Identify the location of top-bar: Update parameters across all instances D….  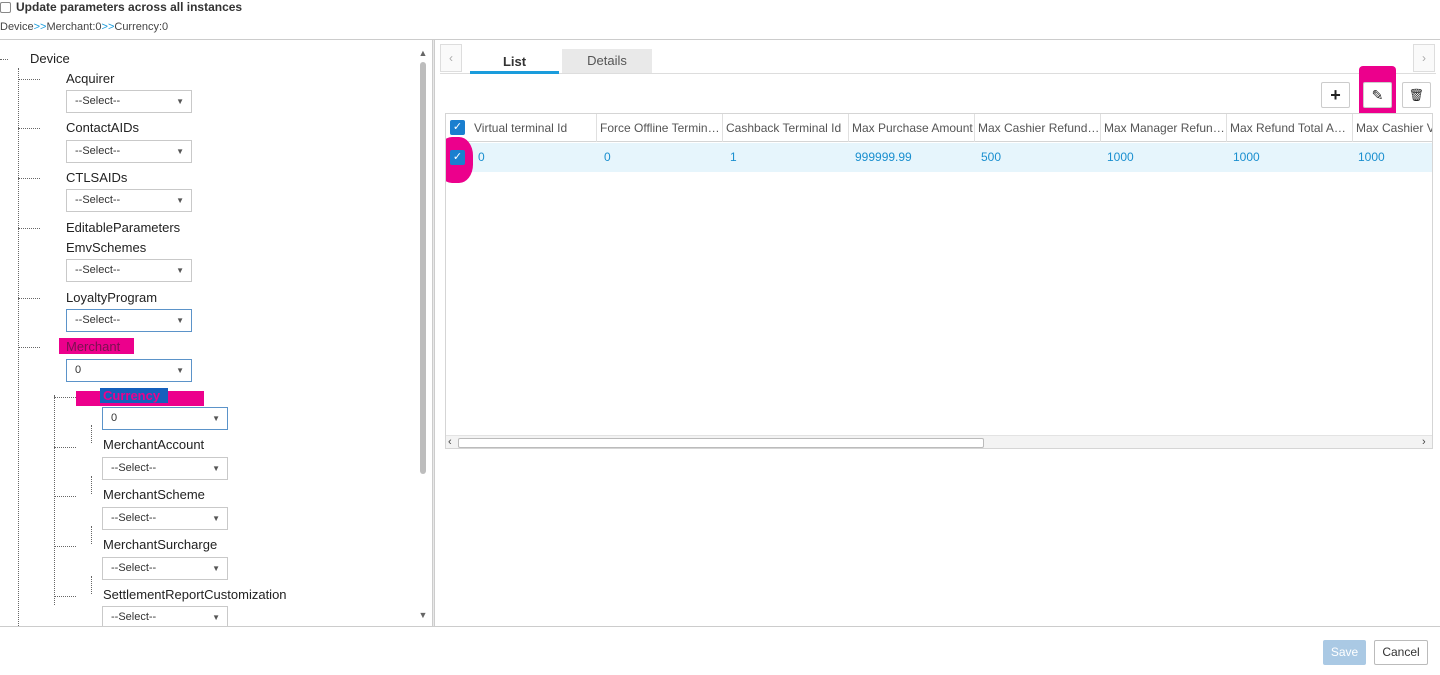
(720, 19).